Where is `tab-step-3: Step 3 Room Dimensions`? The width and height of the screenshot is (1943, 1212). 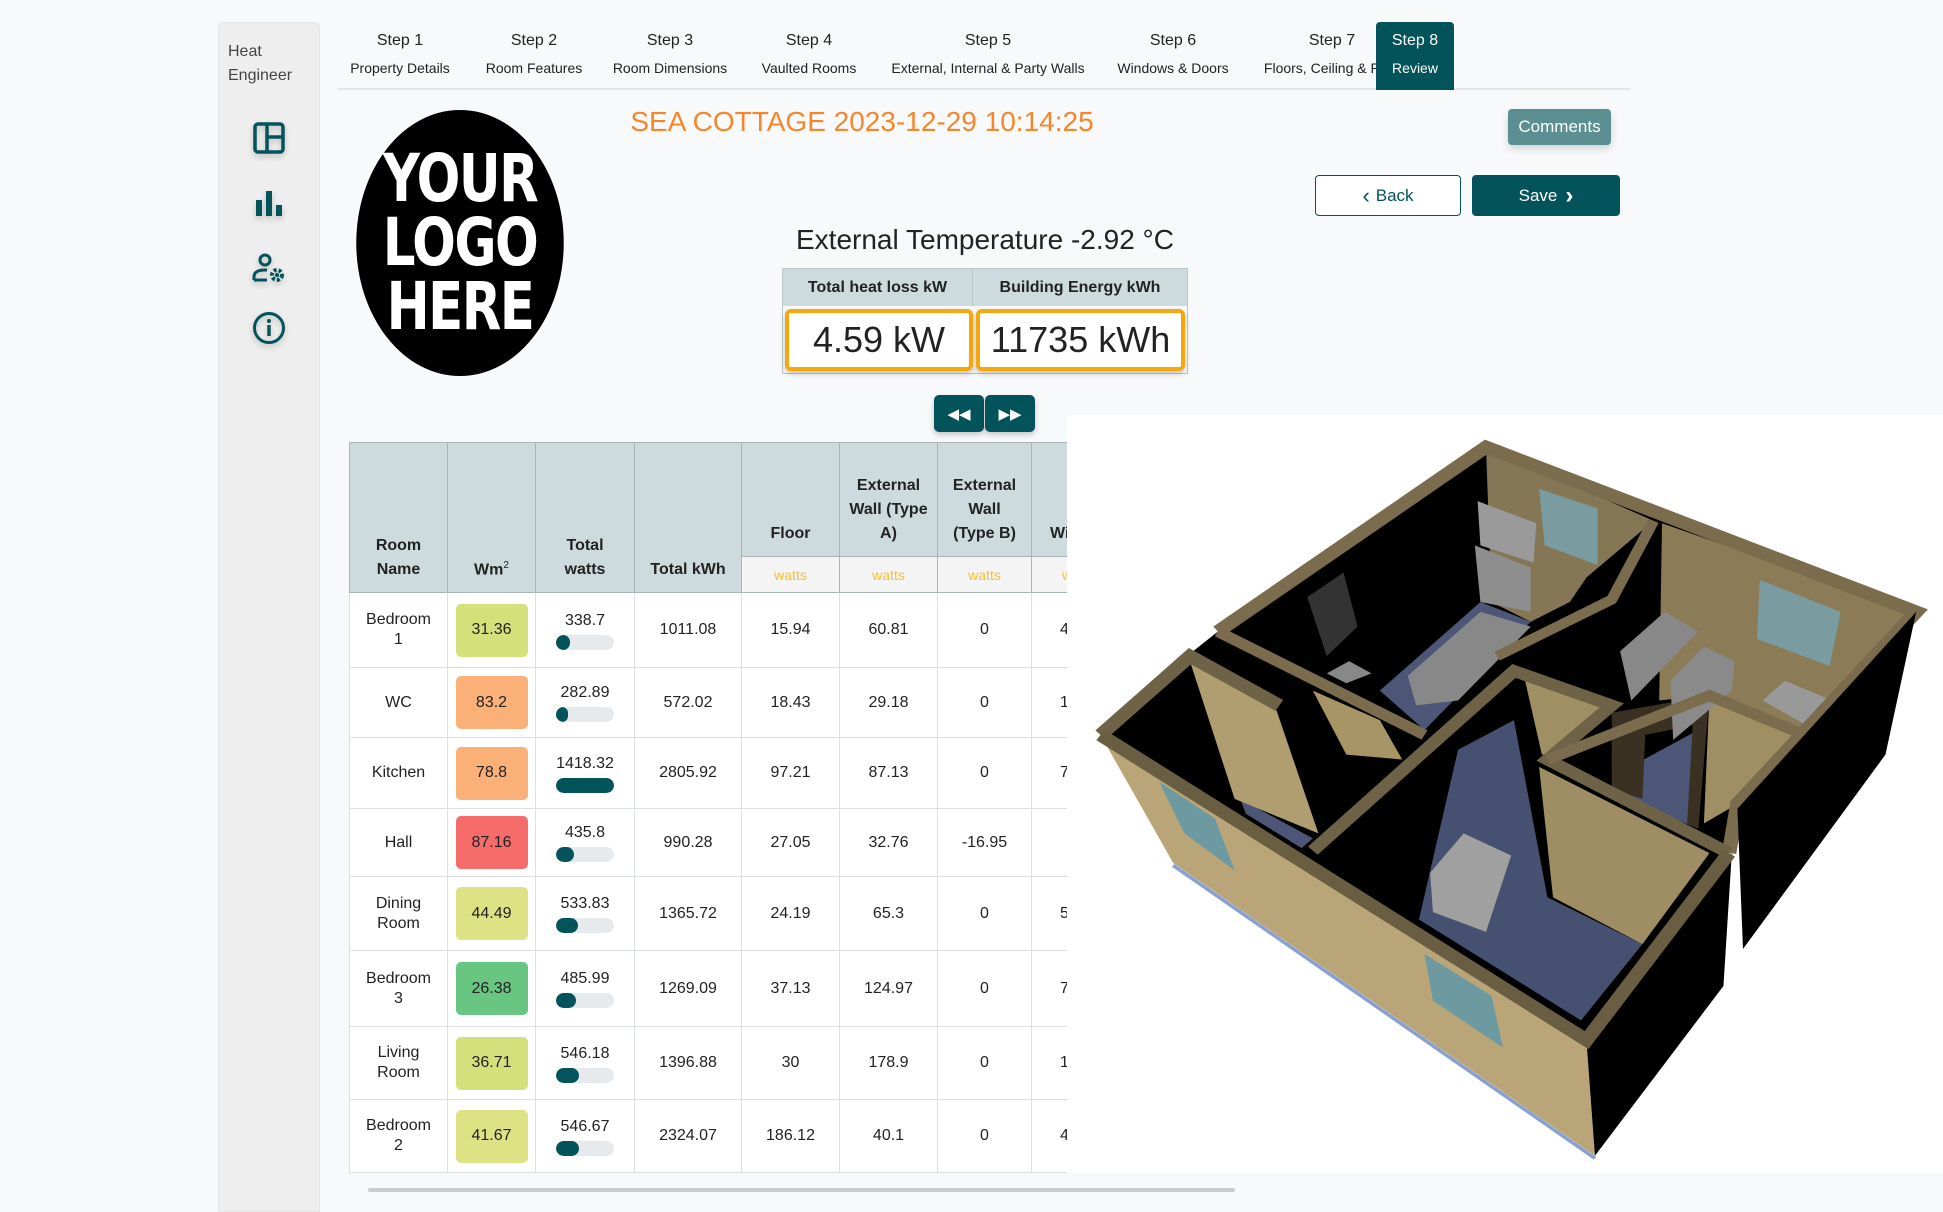
tab-step-3: Step 3 Room Dimensions is located at coordinates (670, 56).